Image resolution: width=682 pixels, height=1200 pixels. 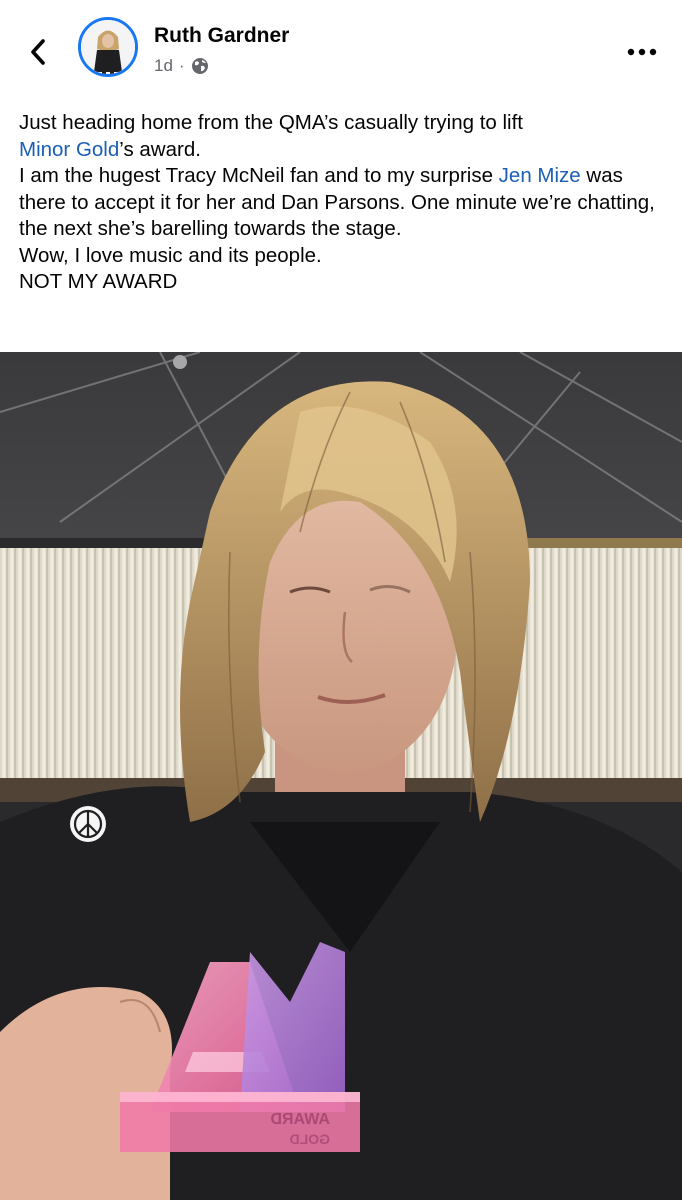 I want to click on ellipsis-icon, so click(x=642, y=52).